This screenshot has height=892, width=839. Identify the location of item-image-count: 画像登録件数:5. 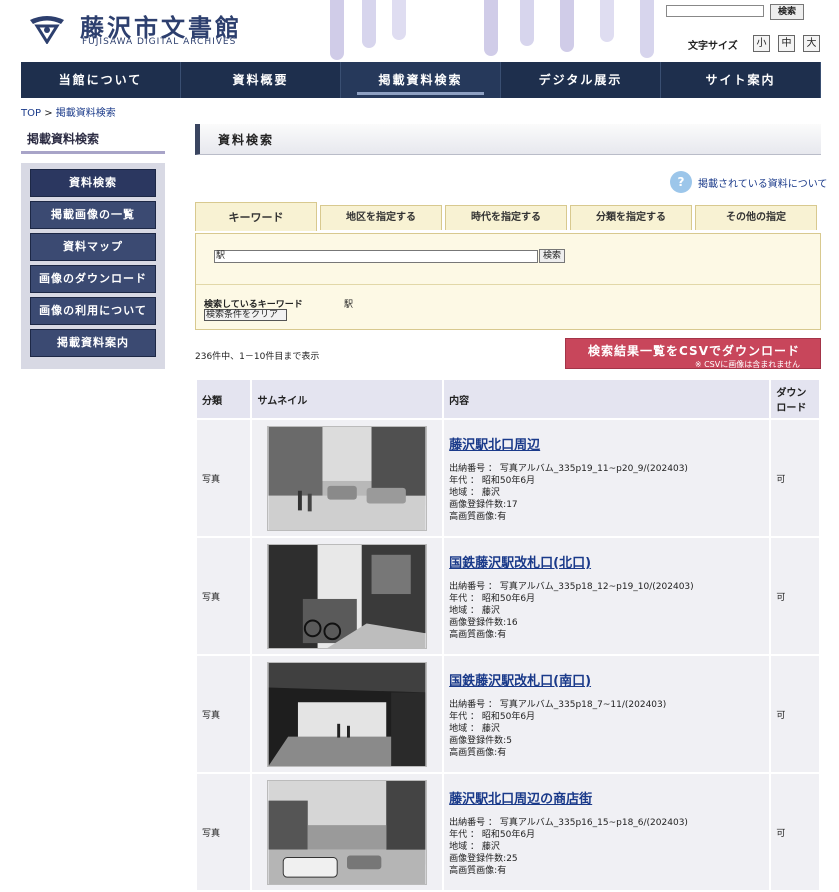
(480, 740).